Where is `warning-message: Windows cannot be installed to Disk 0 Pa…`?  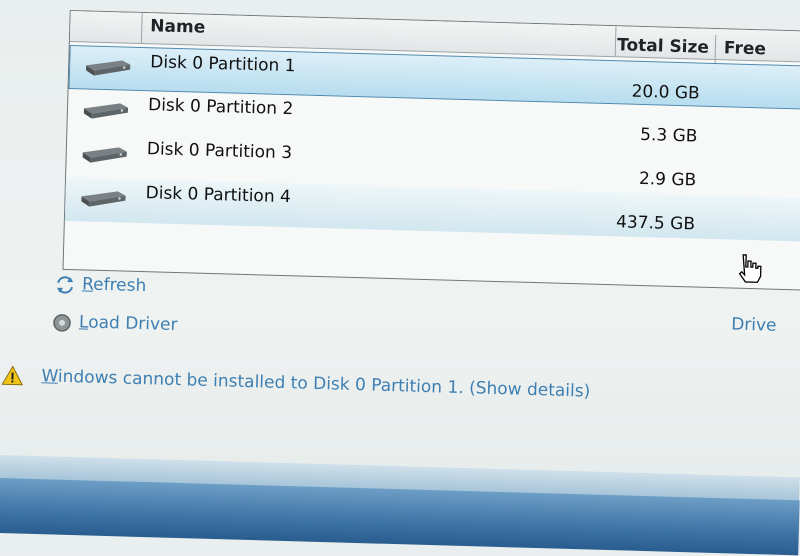 warning-message: Windows cannot be installed to Disk 0 Pa… is located at coordinates (315, 383).